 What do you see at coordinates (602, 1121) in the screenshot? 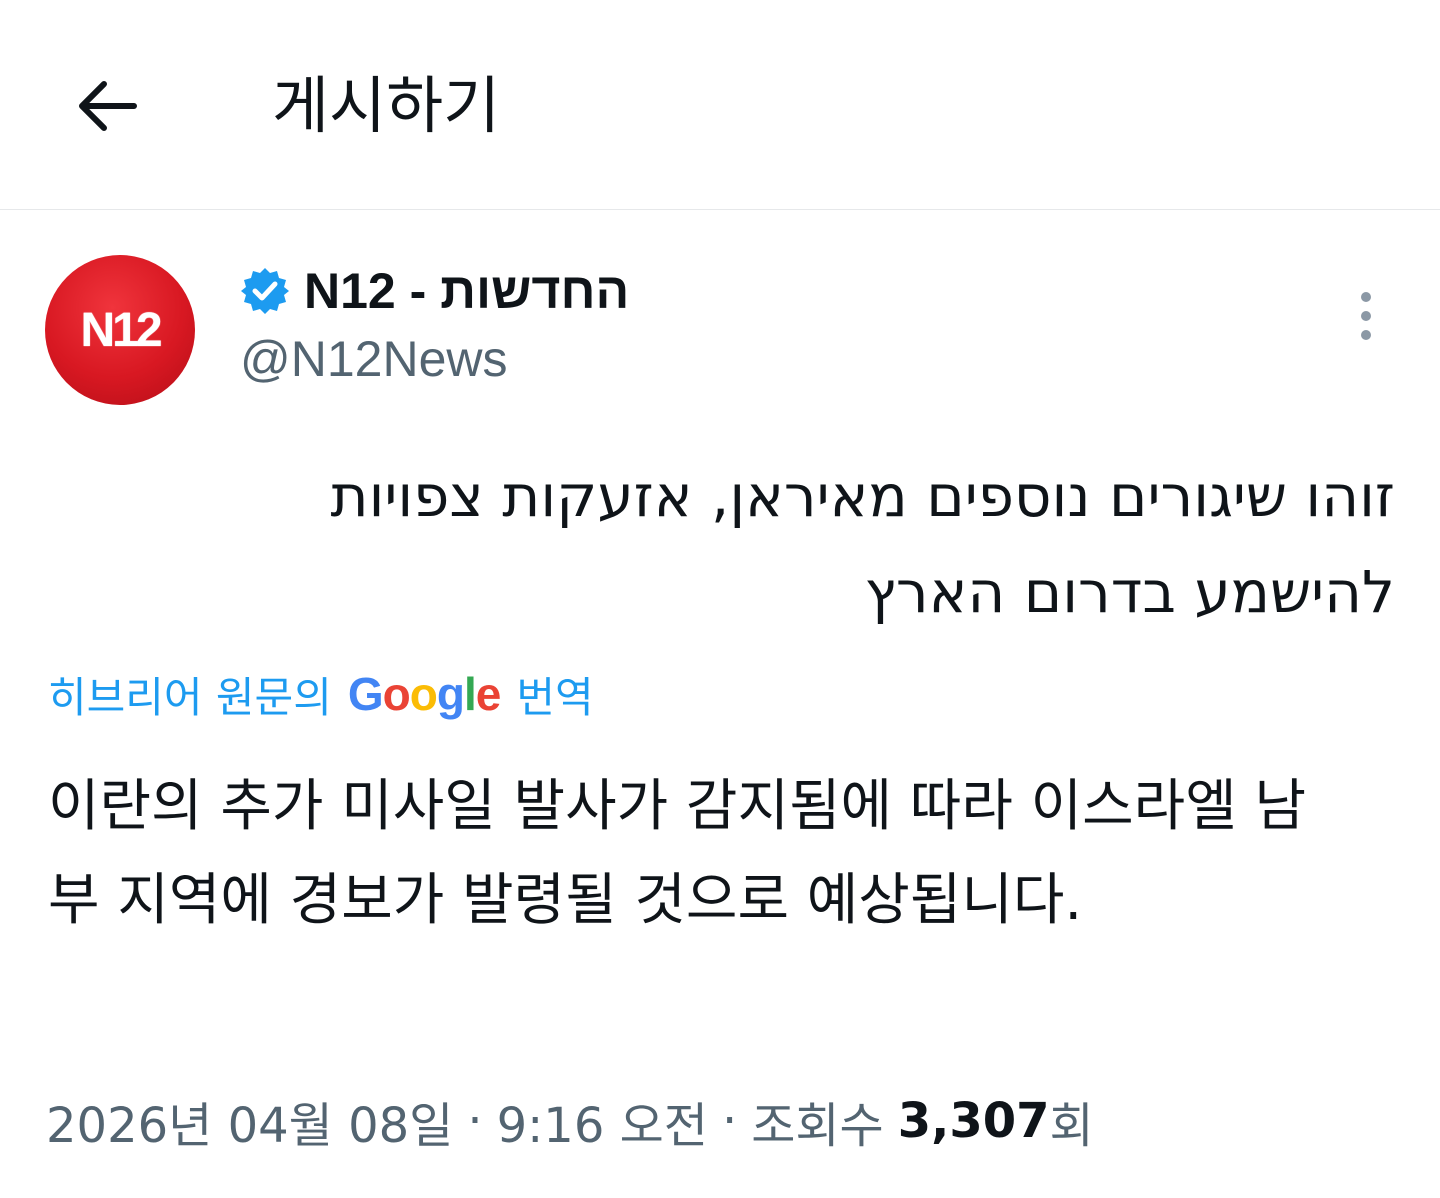
I see `post-time: 9:16 오전` at bounding box center [602, 1121].